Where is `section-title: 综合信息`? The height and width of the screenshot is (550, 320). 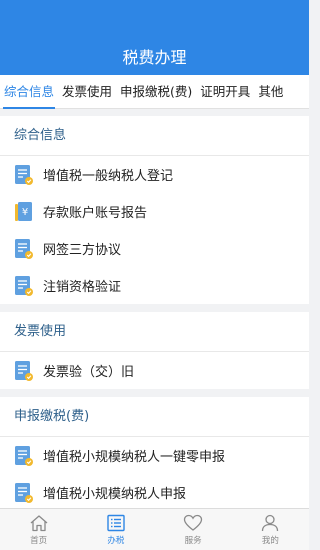 section-title: 综合信息 is located at coordinates (154, 136).